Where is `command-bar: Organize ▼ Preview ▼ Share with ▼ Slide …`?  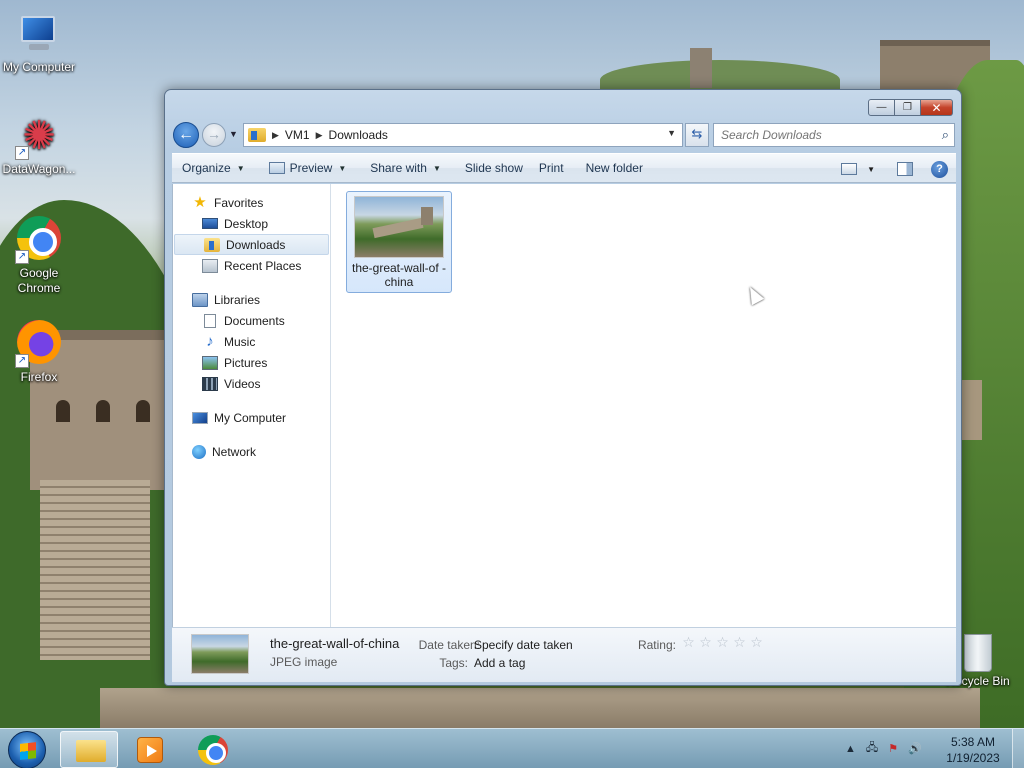 command-bar: Organize ▼ Preview ▼ Share with ▼ Slide … is located at coordinates (564, 168).